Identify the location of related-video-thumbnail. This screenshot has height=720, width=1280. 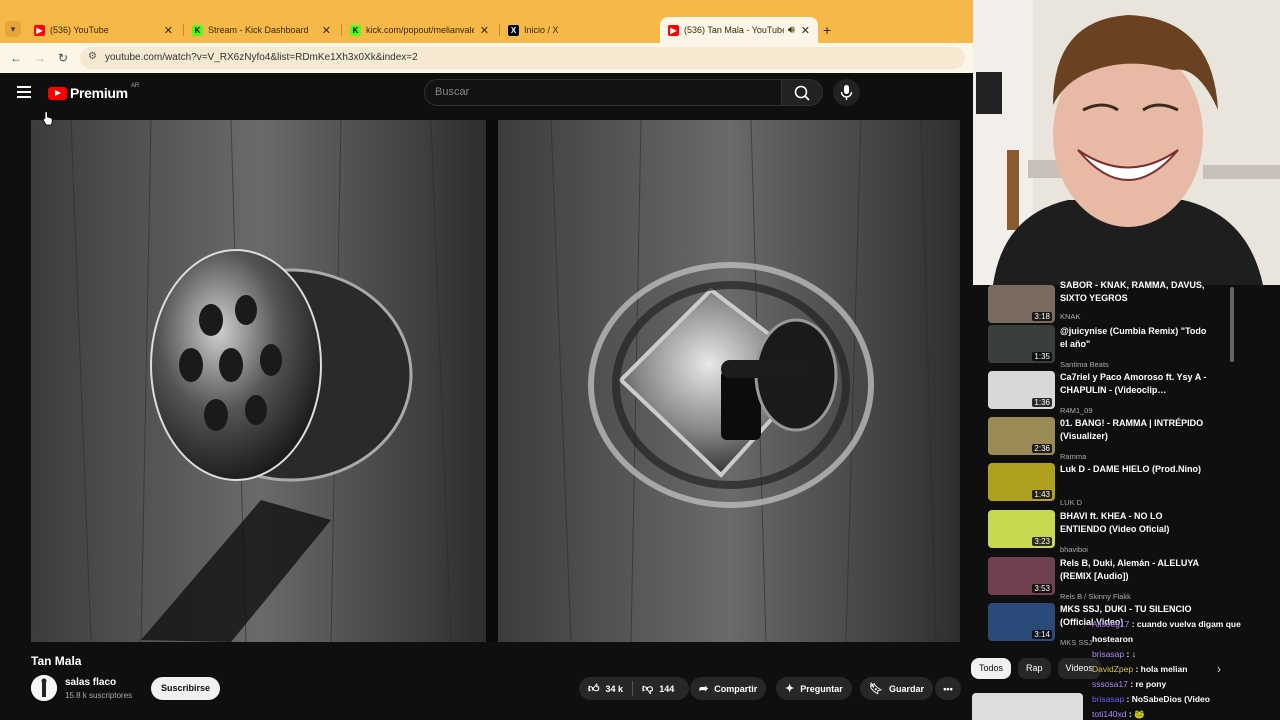
(1027, 706).